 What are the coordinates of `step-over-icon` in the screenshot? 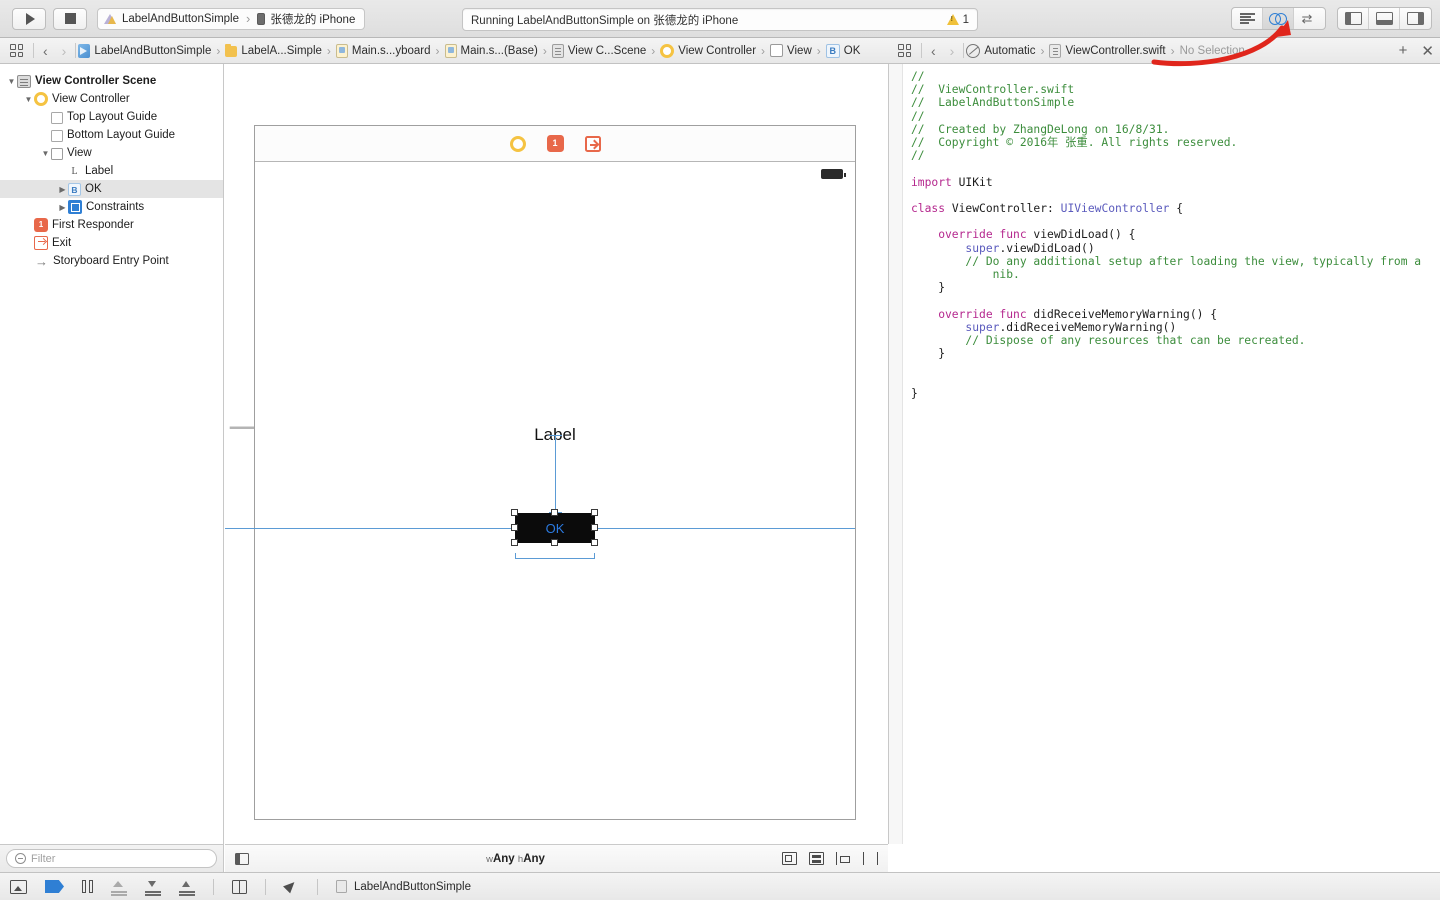 It's located at (119, 887).